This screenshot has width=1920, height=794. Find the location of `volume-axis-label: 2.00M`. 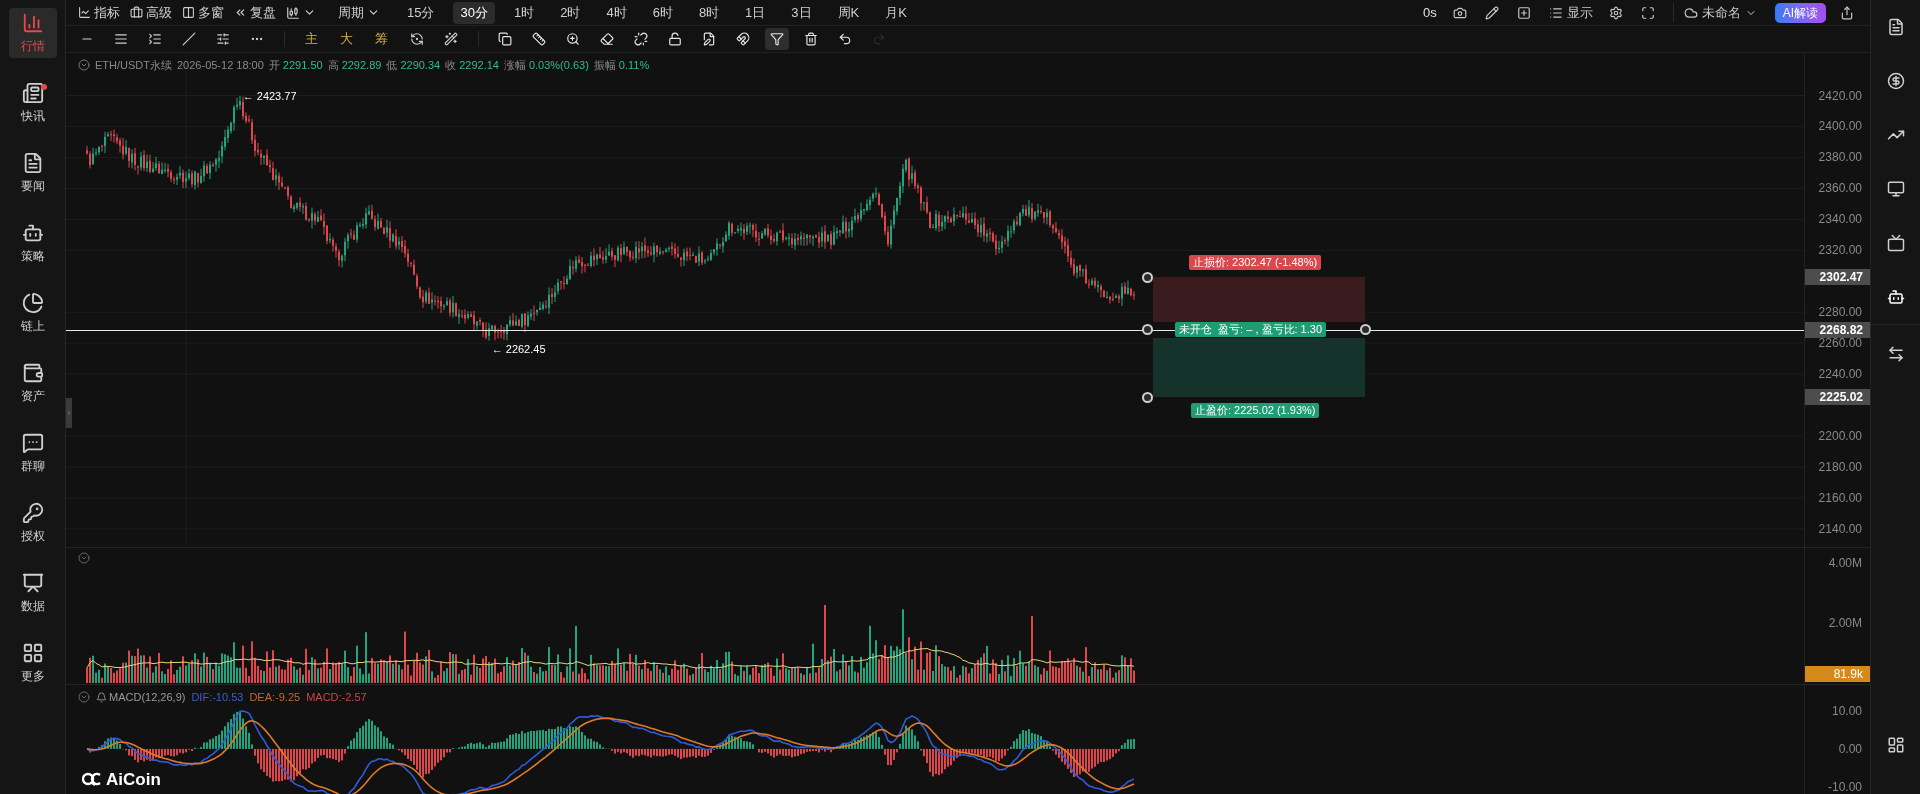

volume-axis-label: 2.00M is located at coordinates (1845, 623).